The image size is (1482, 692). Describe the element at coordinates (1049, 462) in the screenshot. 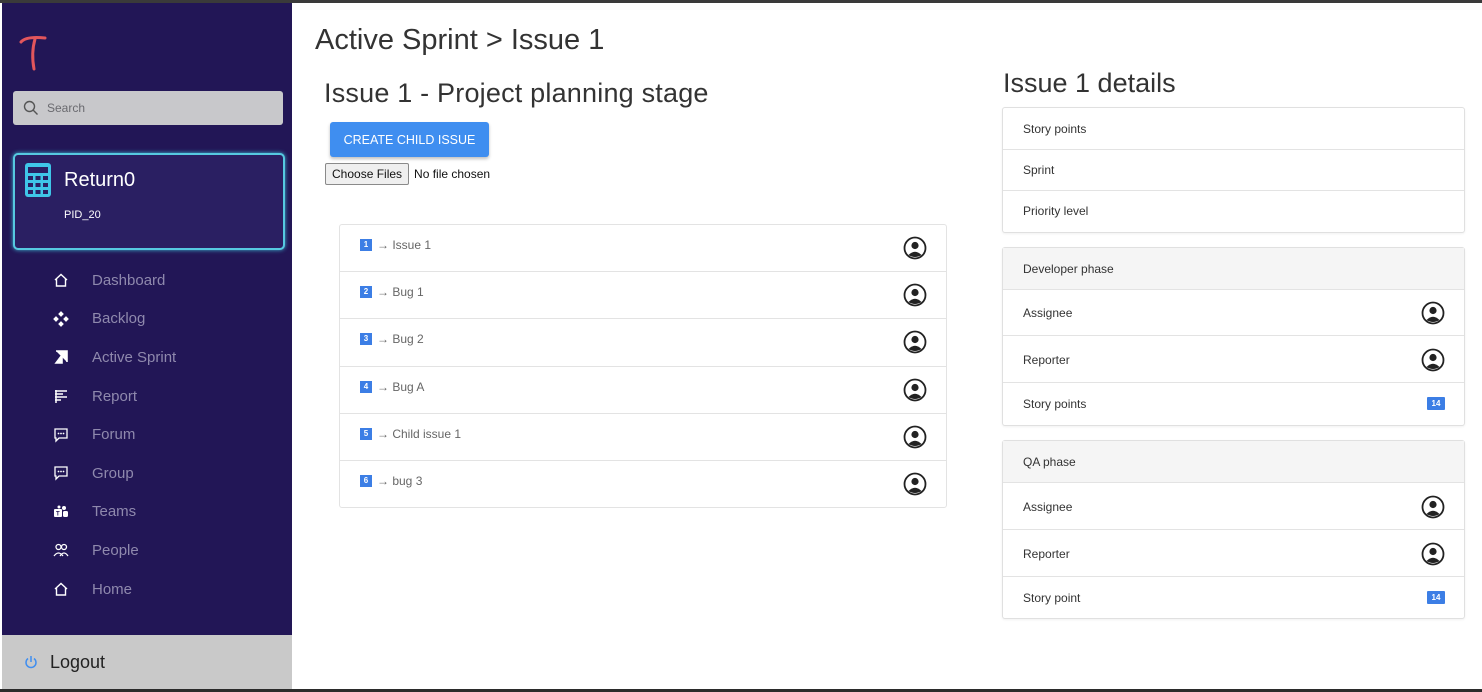

I see `card-header-title: QA phase` at that location.